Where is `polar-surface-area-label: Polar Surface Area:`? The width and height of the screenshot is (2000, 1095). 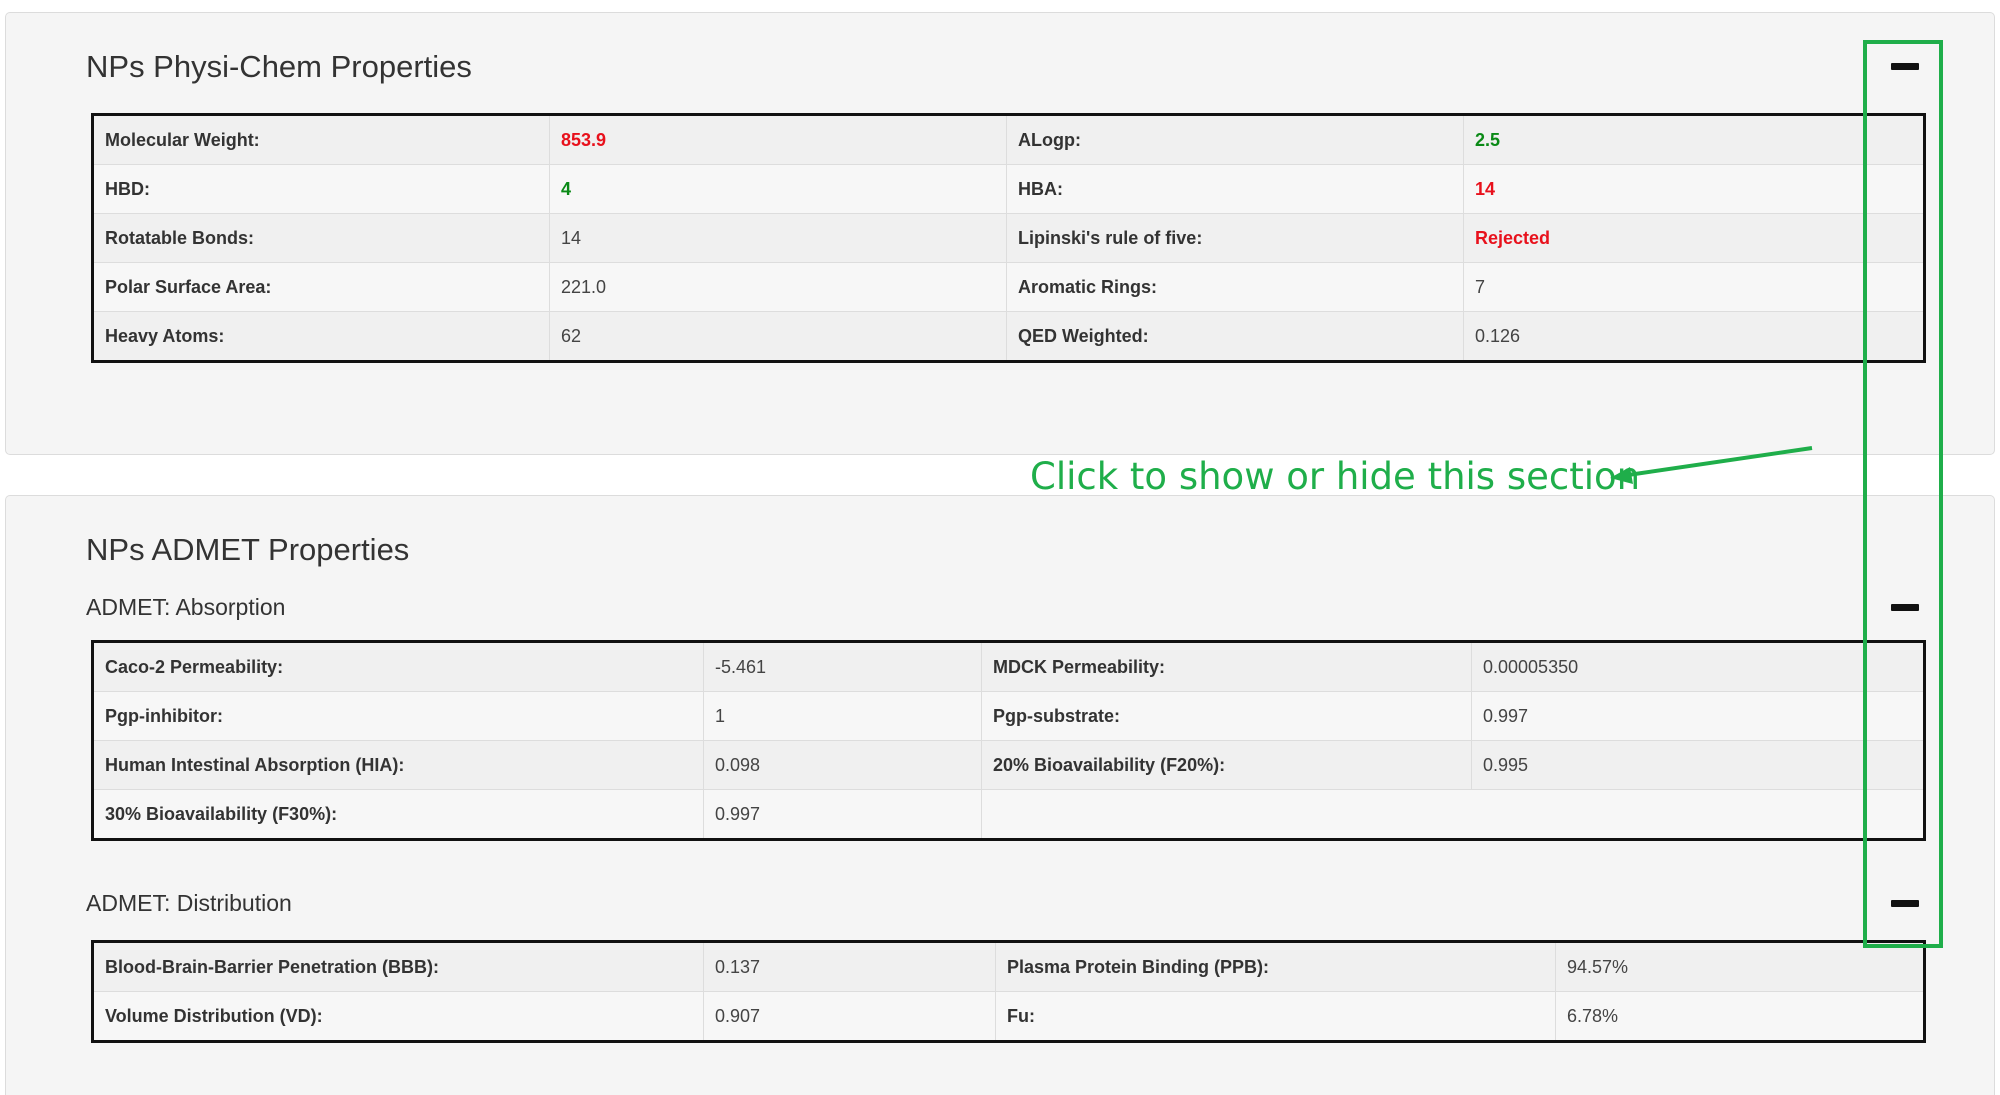 polar-surface-area-label: Polar Surface Area: is located at coordinates (321, 287).